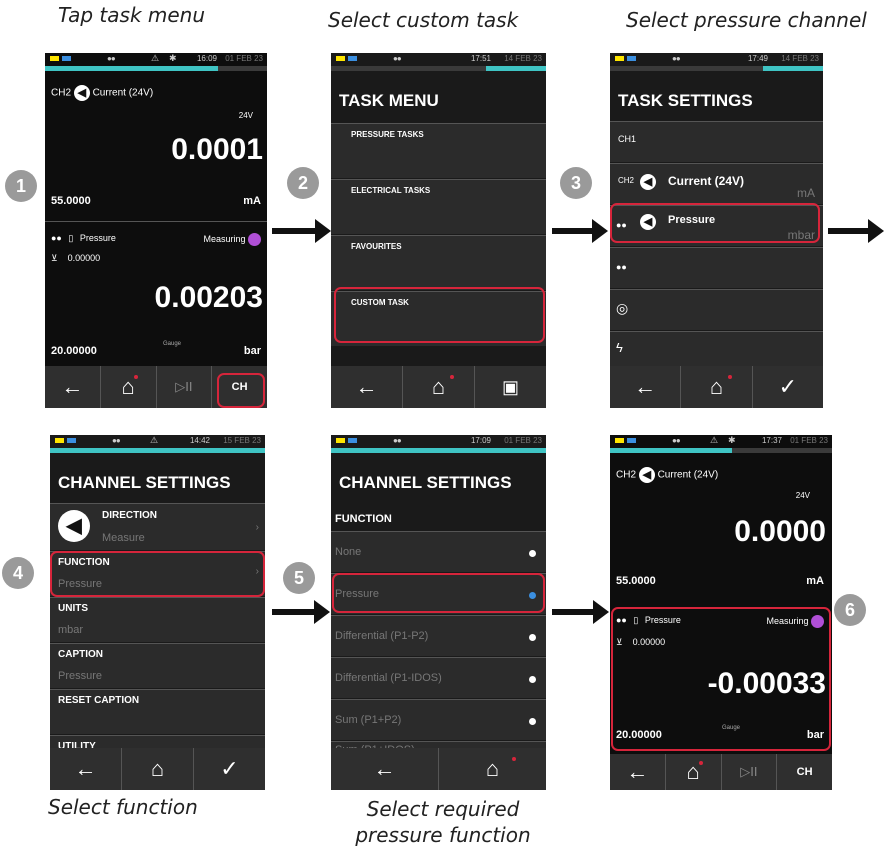  I want to click on channel-row-sensor-3: ◎, so click(716, 309).